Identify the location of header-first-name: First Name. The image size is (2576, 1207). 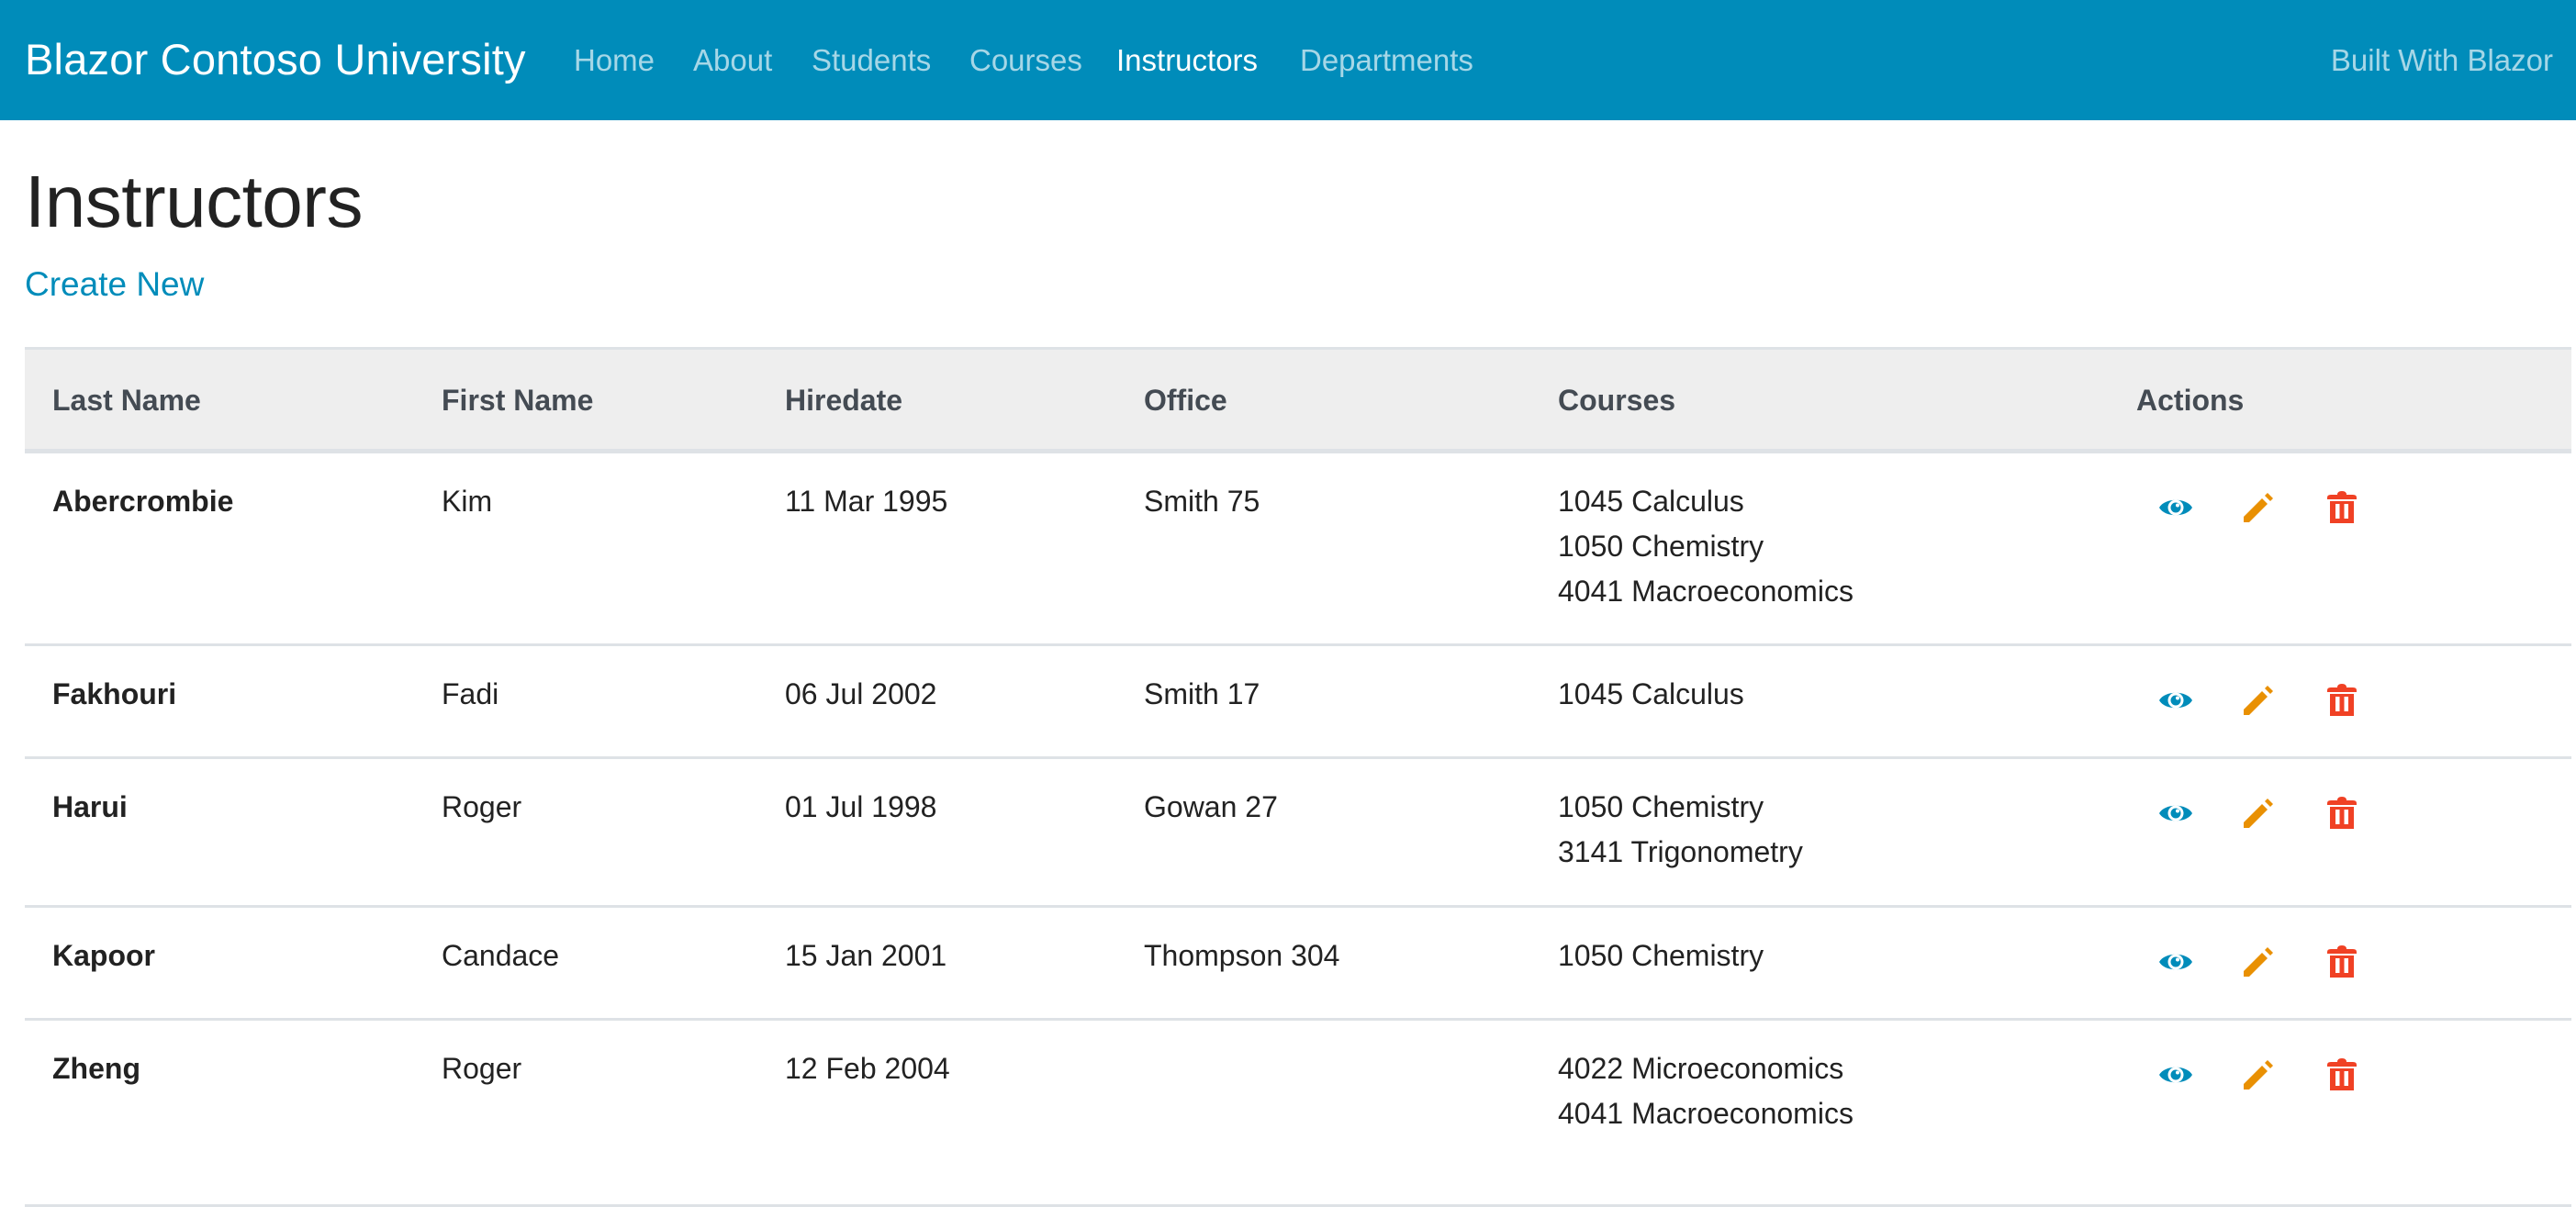
(518, 401).